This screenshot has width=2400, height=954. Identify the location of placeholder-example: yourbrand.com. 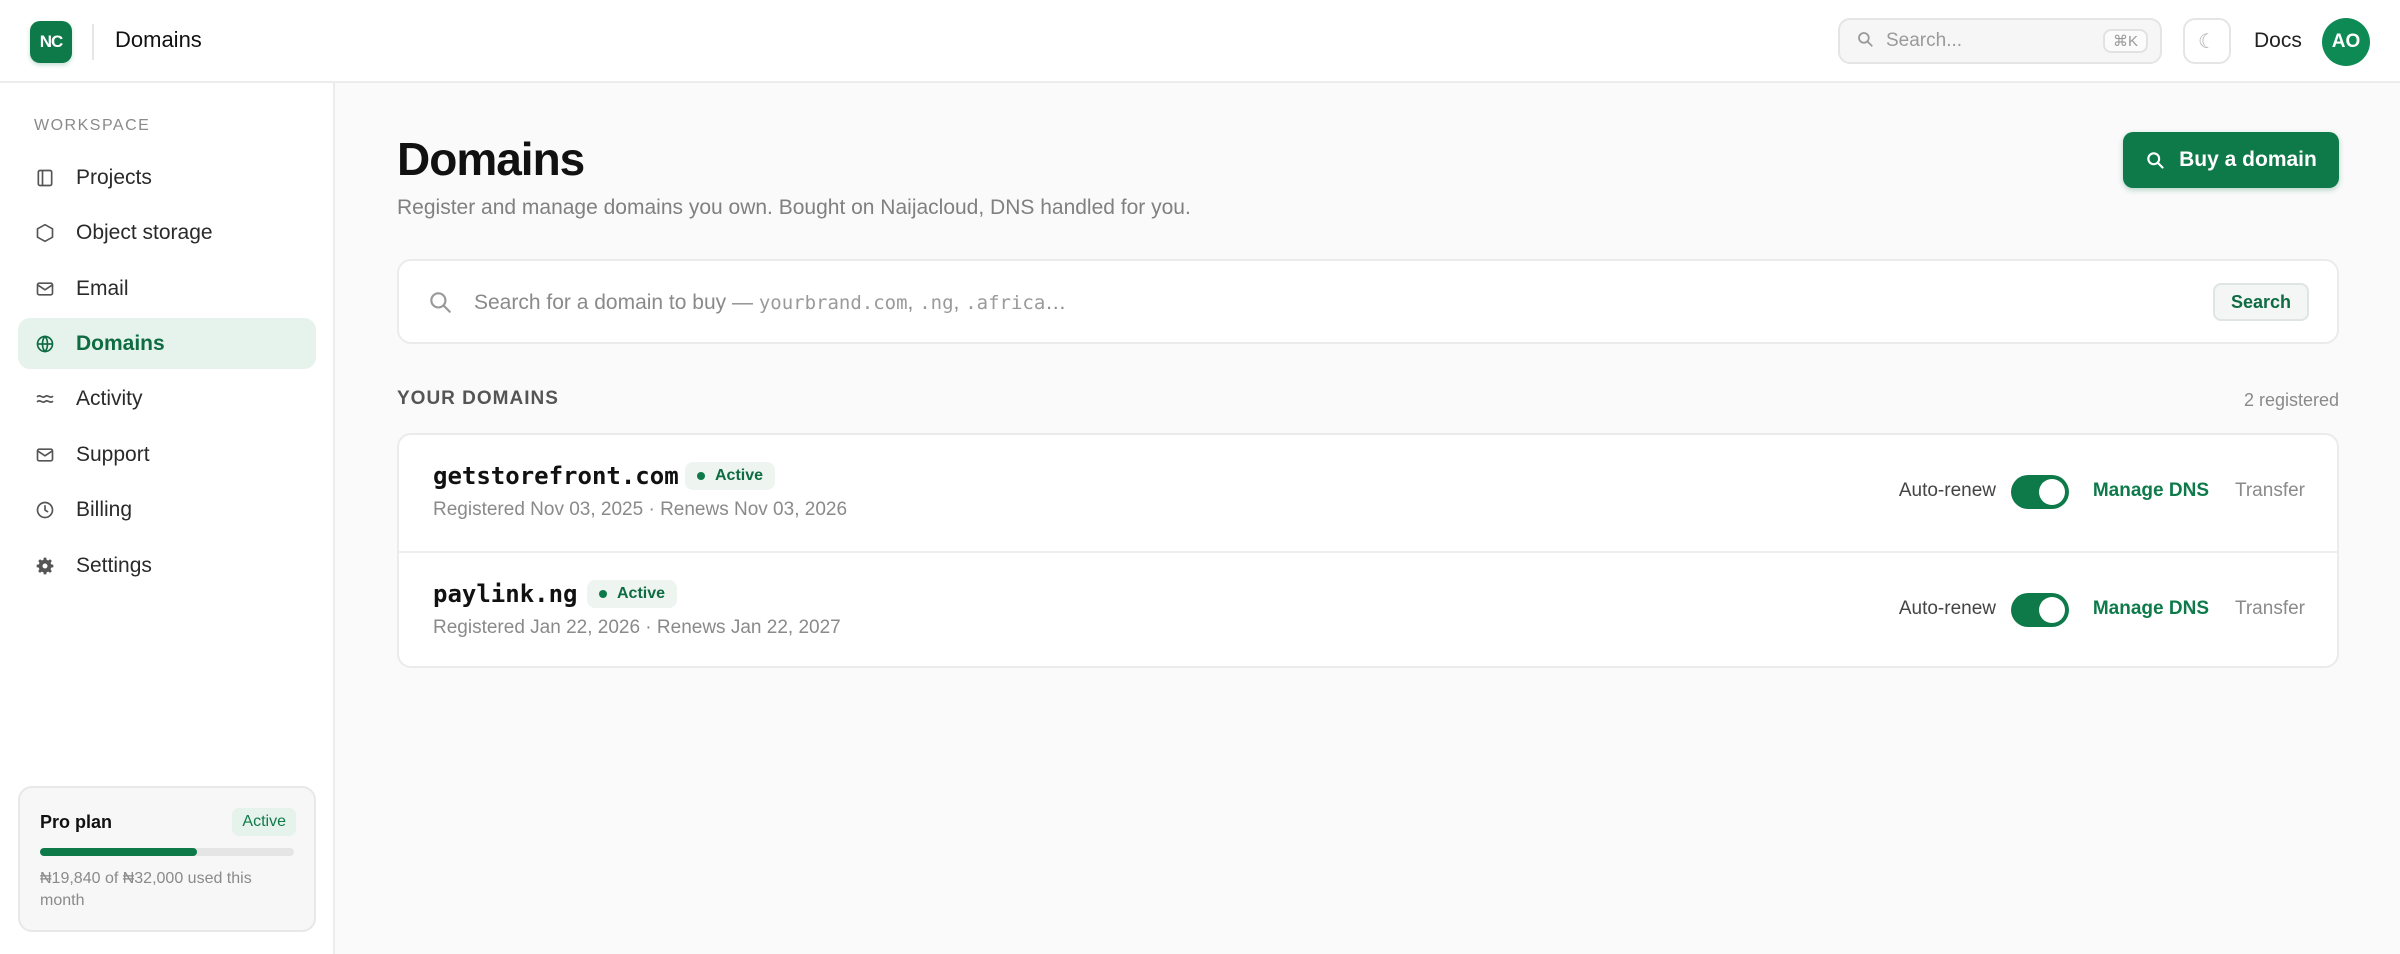
(833, 303).